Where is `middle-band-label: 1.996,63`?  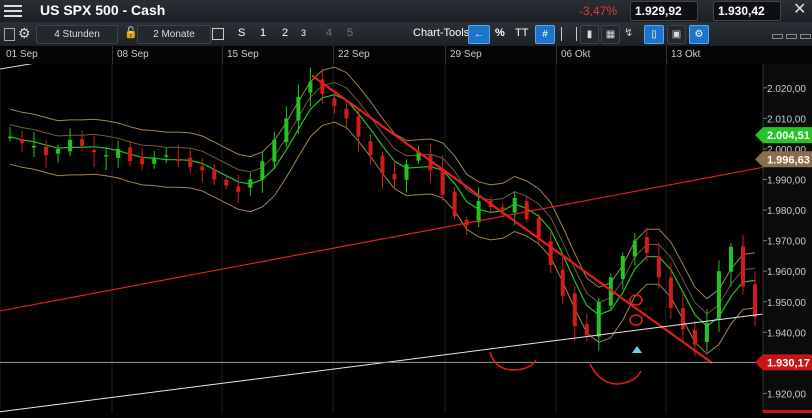 middle-band-label: 1.996,63 is located at coordinates (788, 160).